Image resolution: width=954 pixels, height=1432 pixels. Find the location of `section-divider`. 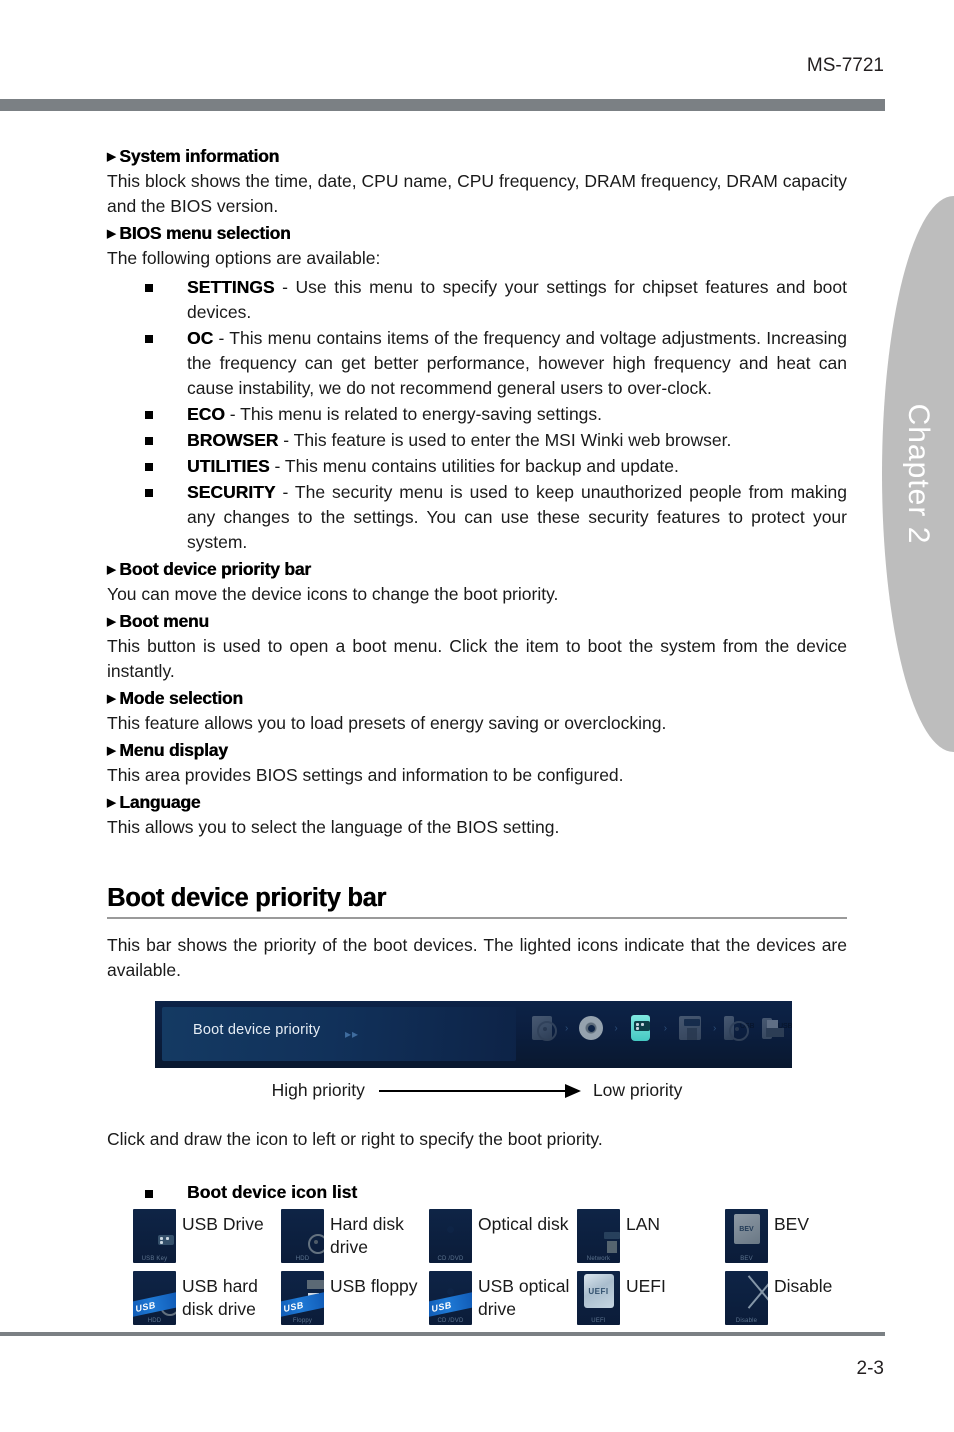

section-divider is located at coordinates (477, 918).